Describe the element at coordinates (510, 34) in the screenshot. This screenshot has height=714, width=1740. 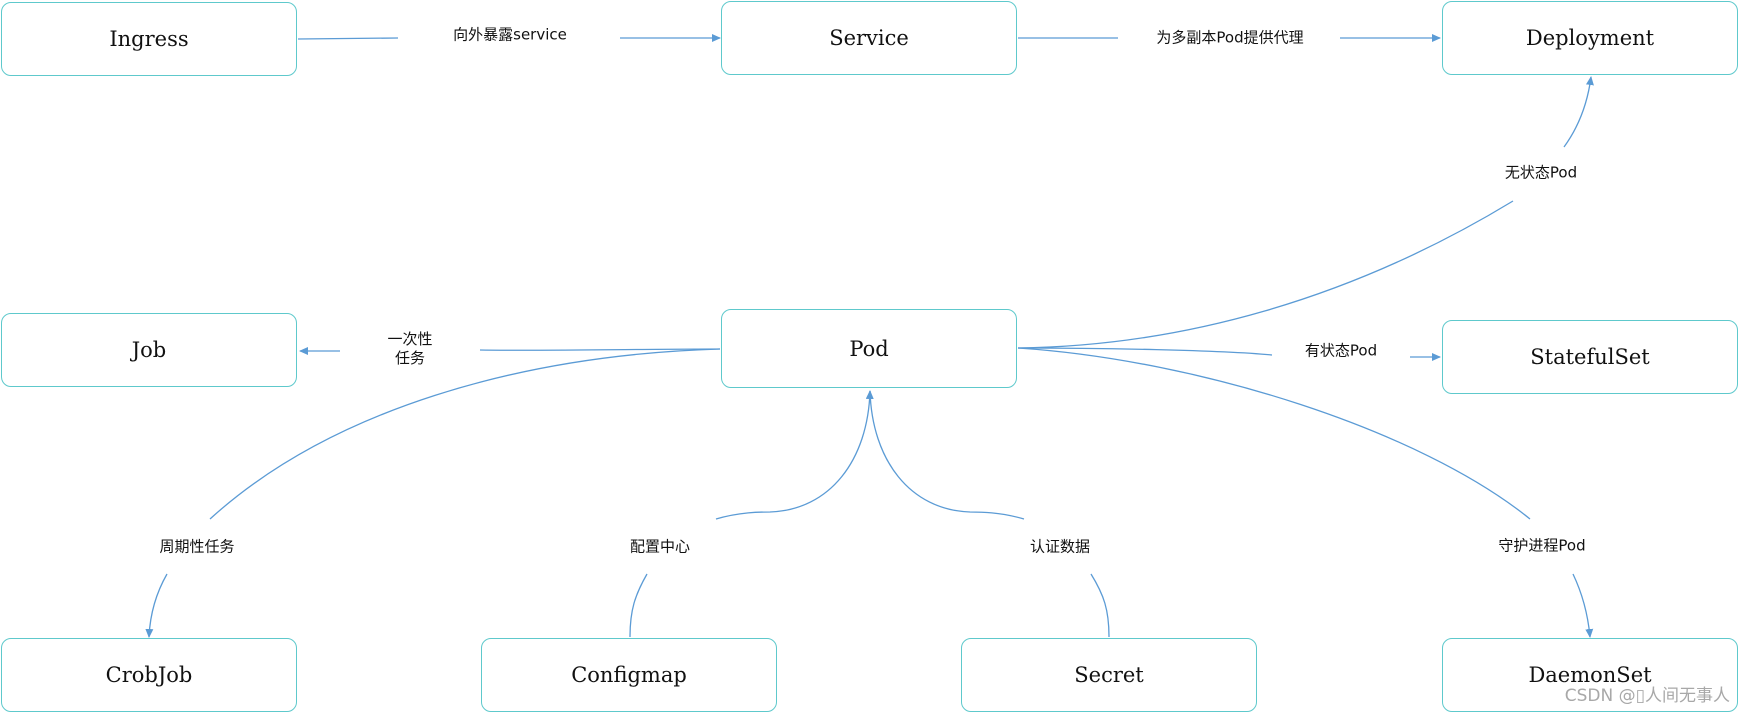
I see `edge-label-ingress-service: 向外暴露service` at that location.